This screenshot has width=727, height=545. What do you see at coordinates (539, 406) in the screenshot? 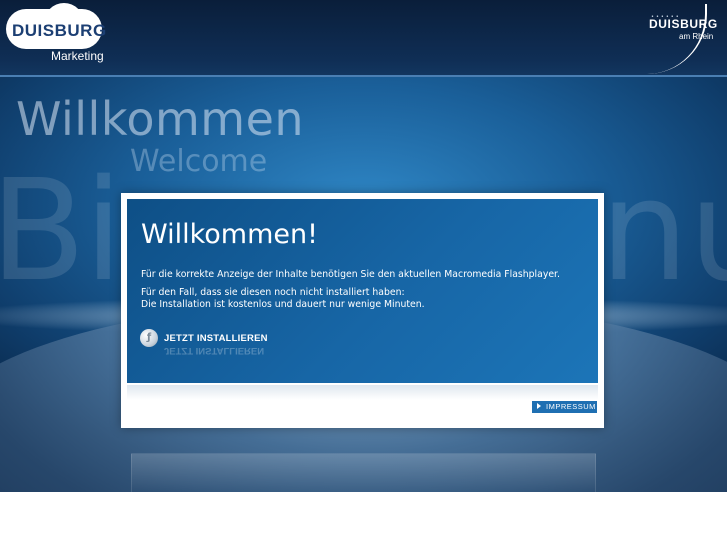
I see `play-arrow-icon` at bounding box center [539, 406].